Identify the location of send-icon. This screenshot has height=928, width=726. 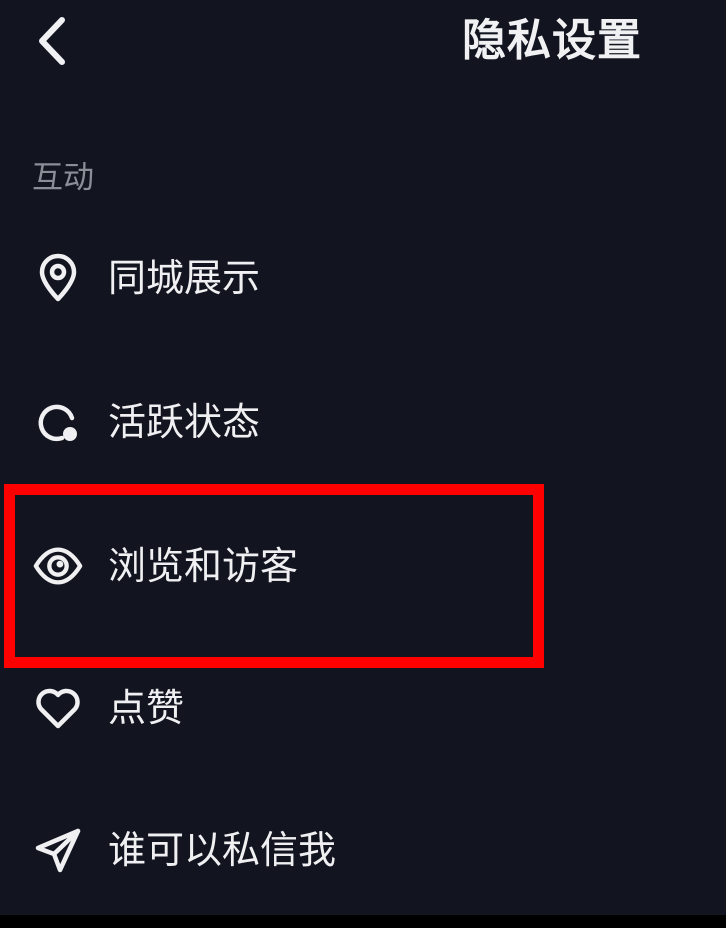
(58, 850).